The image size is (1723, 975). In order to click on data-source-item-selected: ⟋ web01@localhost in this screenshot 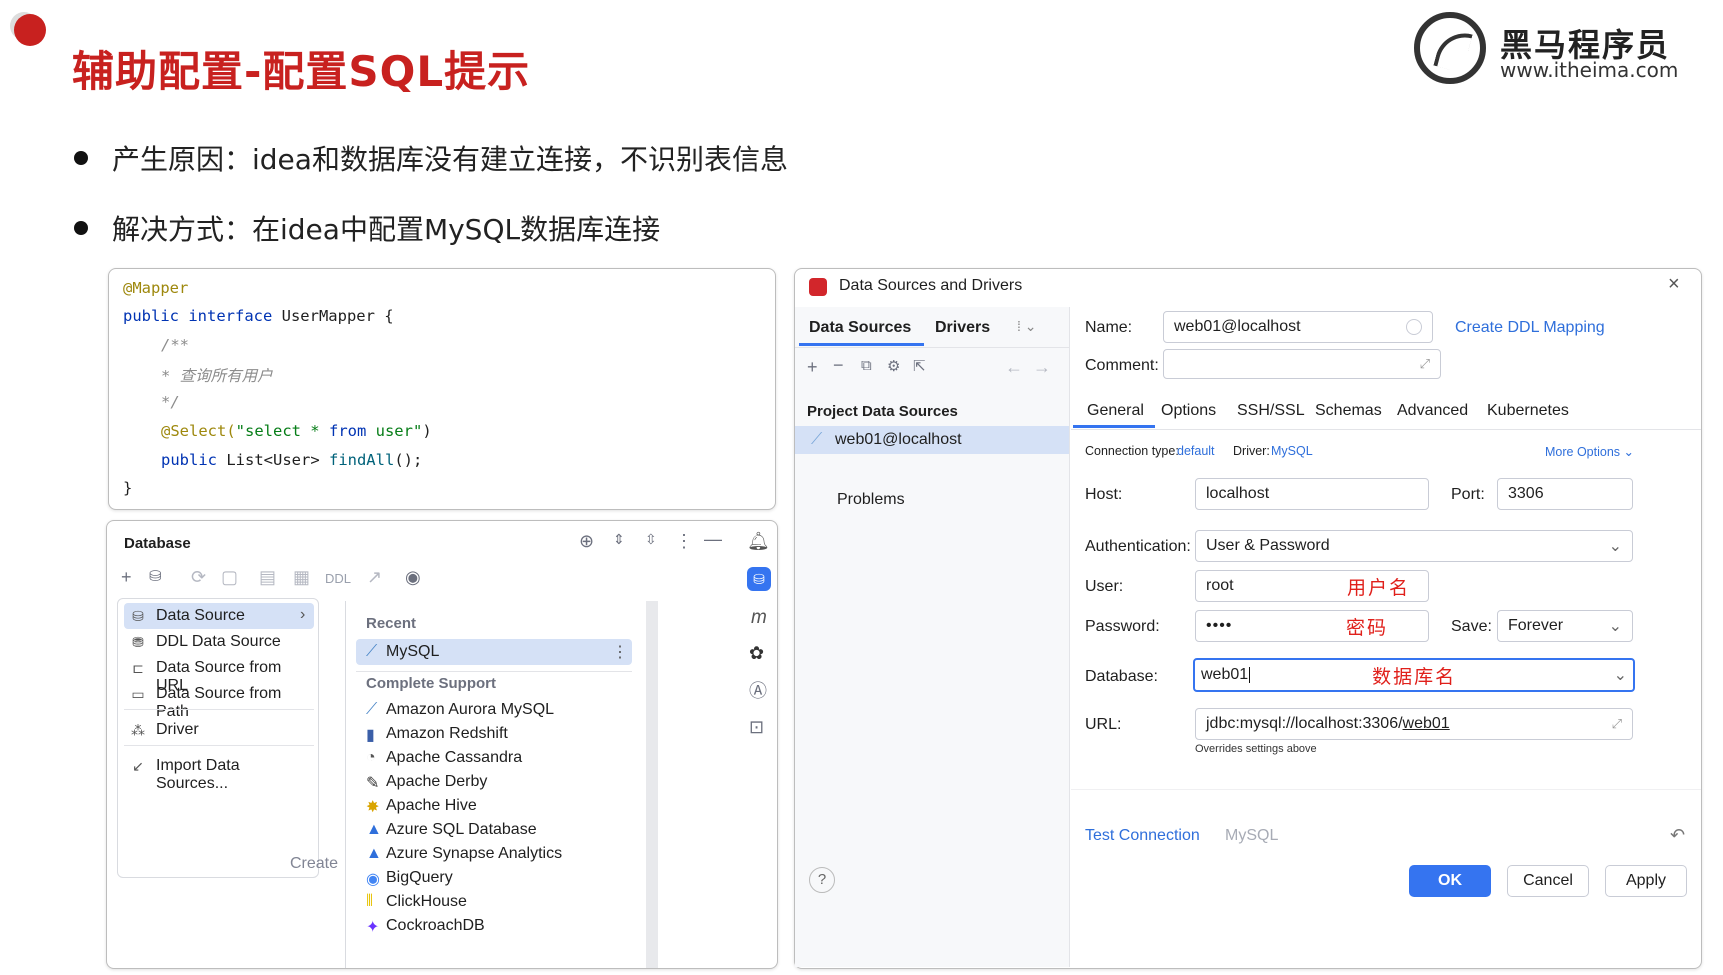, I will do `click(932, 440)`.